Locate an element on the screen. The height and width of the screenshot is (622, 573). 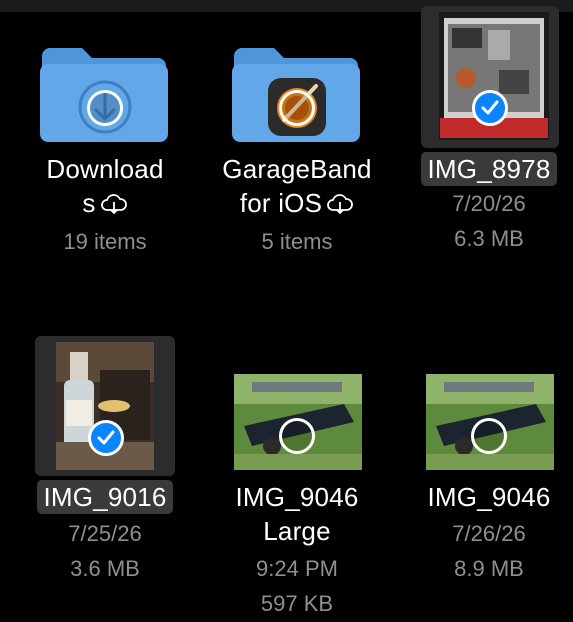
folder-garageband: GarageBand for iOS 5 items is located at coordinates (297, 160).